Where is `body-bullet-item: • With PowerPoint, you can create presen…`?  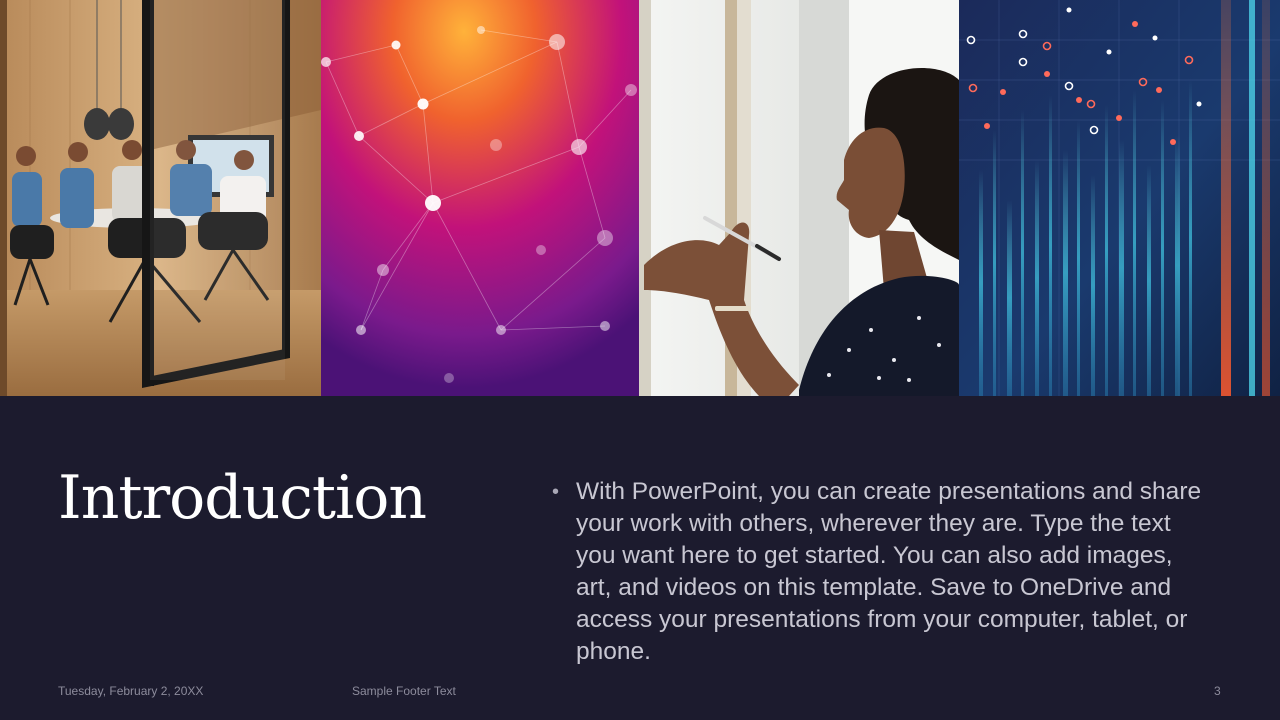 body-bullet-item: • With PowerPoint, you can create presen… is located at coordinates (882, 572).